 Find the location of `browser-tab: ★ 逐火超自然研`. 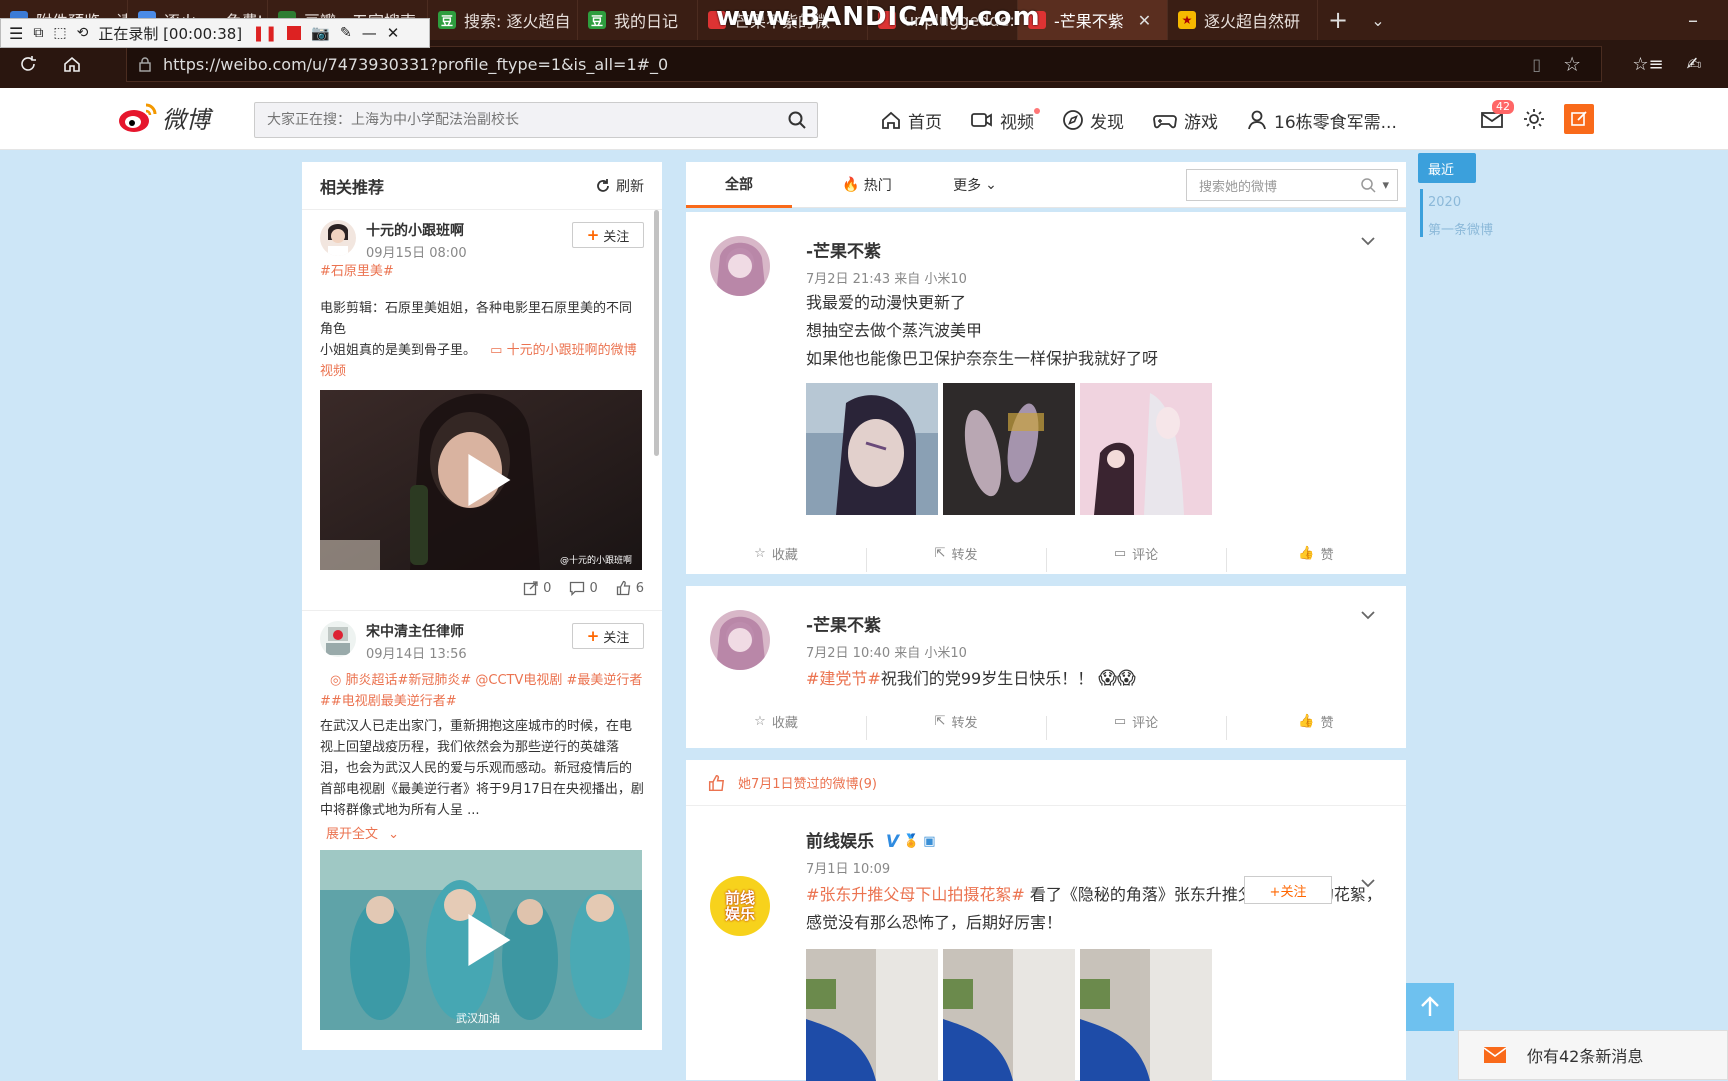

browser-tab: ★ 逐火超自然研 is located at coordinates (1243, 20).